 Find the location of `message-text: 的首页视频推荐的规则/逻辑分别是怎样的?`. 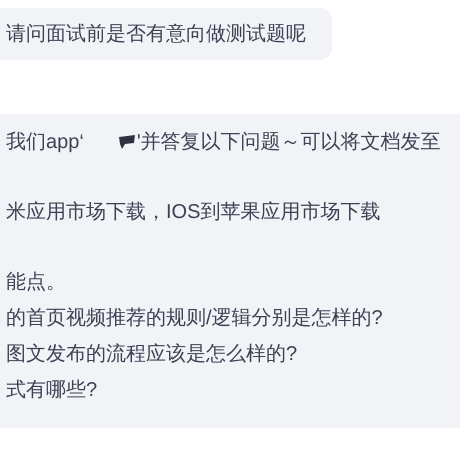

message-text: 的首页视频推荐的规则/逻辑分别是怎样的? is located at coordinates (194, 318).